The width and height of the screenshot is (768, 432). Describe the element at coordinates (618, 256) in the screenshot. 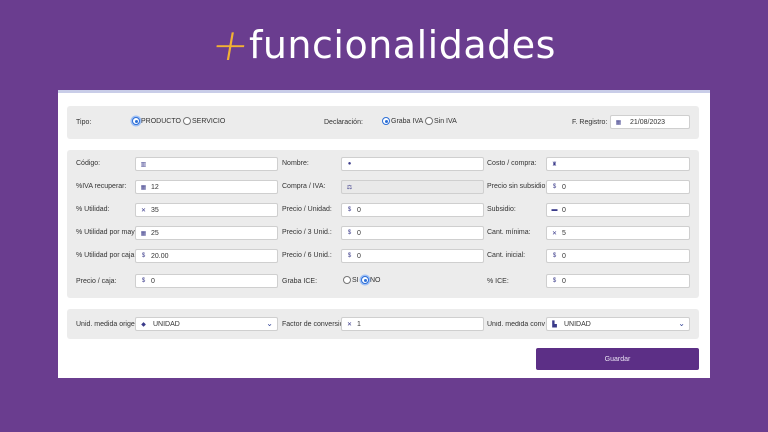

I see `cant-inicial-input: $0` at that location.